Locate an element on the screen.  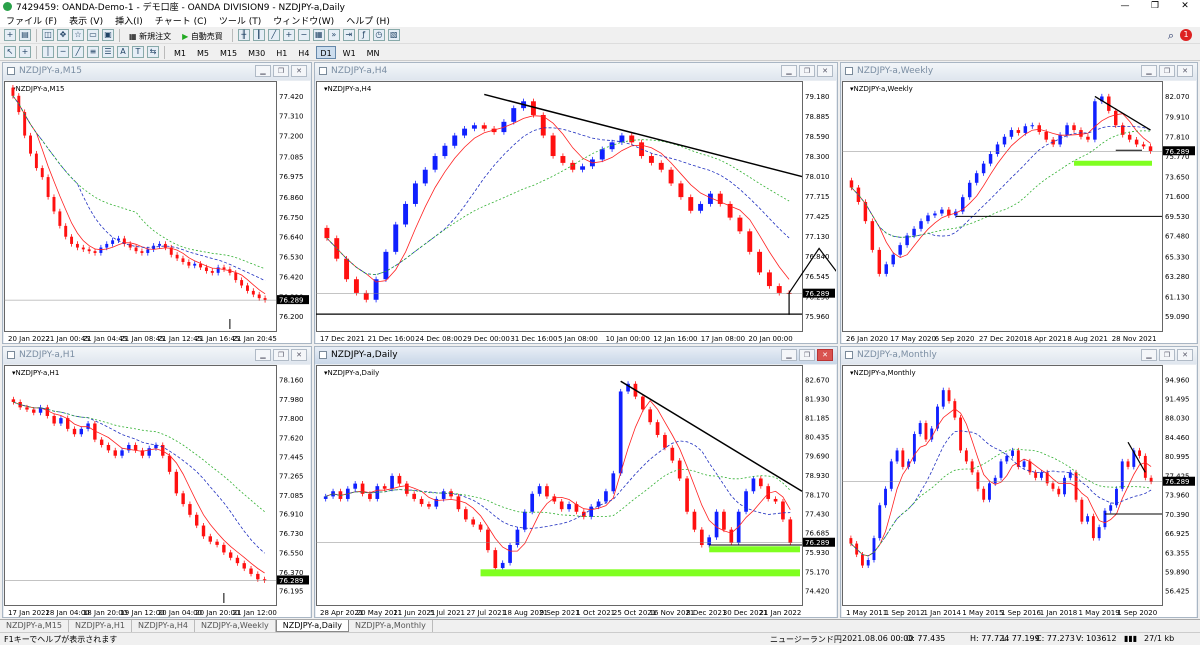
tf-h1: H1 is located at coordinates (281, 52).